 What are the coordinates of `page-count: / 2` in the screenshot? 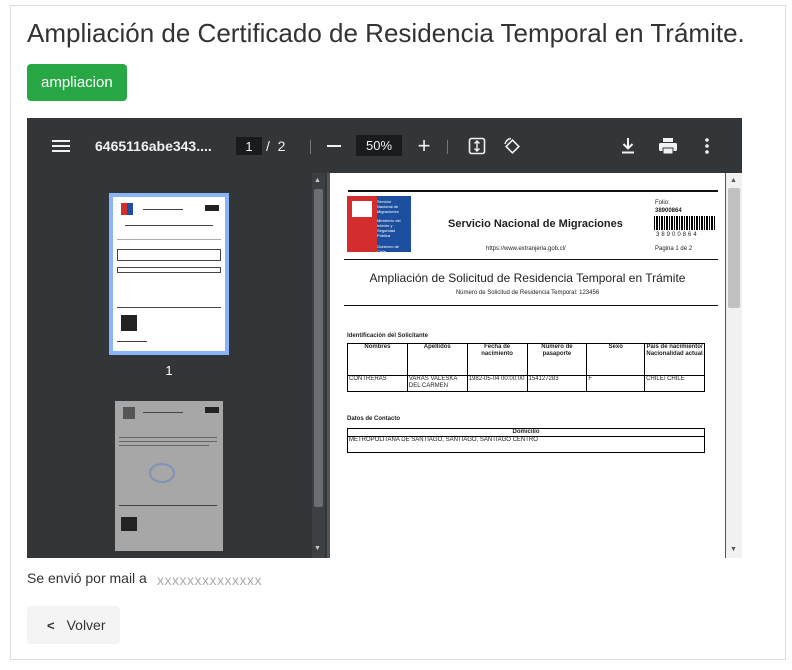 It's located at (275, 145).